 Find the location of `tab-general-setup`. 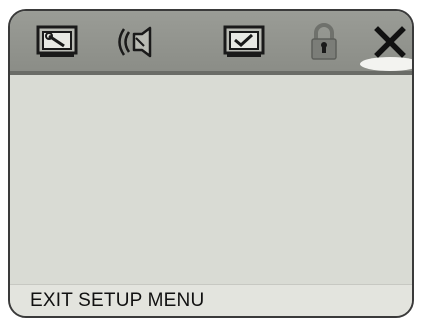

tab-general-setup is located at coordinates (58, 42).